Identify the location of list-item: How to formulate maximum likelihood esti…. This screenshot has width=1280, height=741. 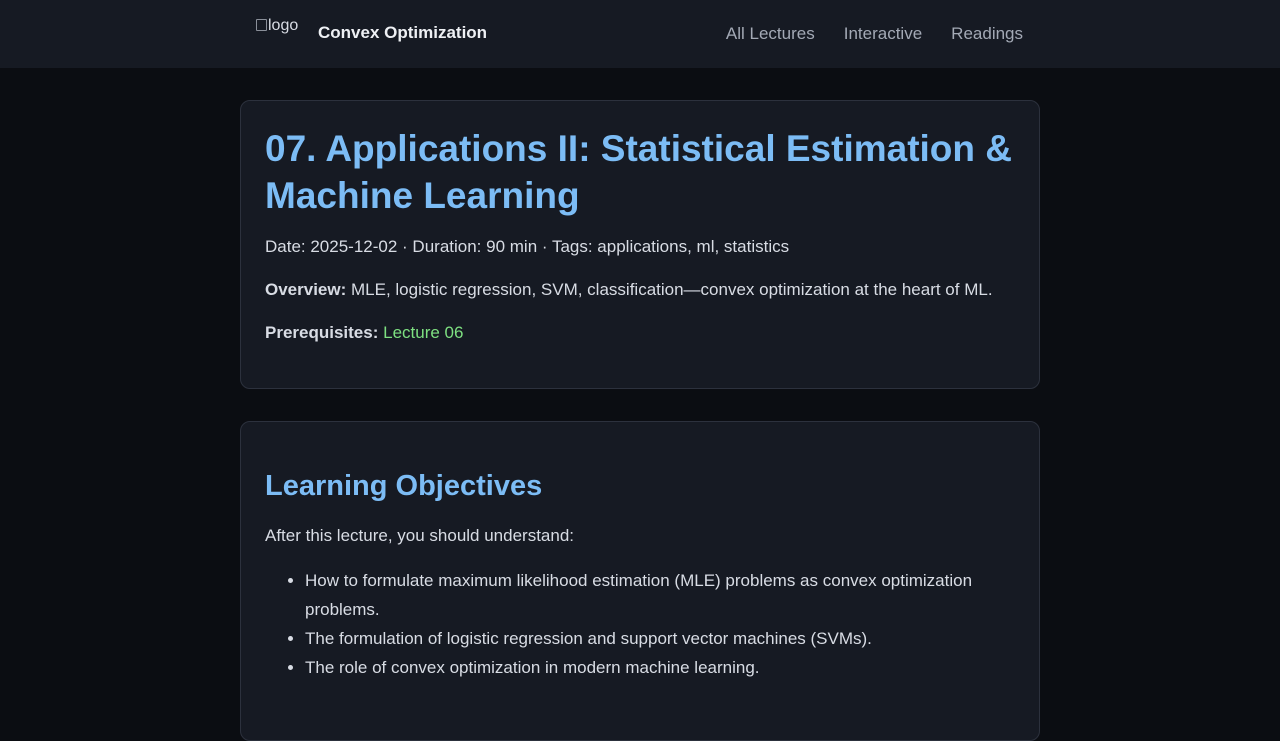
(655, 595).